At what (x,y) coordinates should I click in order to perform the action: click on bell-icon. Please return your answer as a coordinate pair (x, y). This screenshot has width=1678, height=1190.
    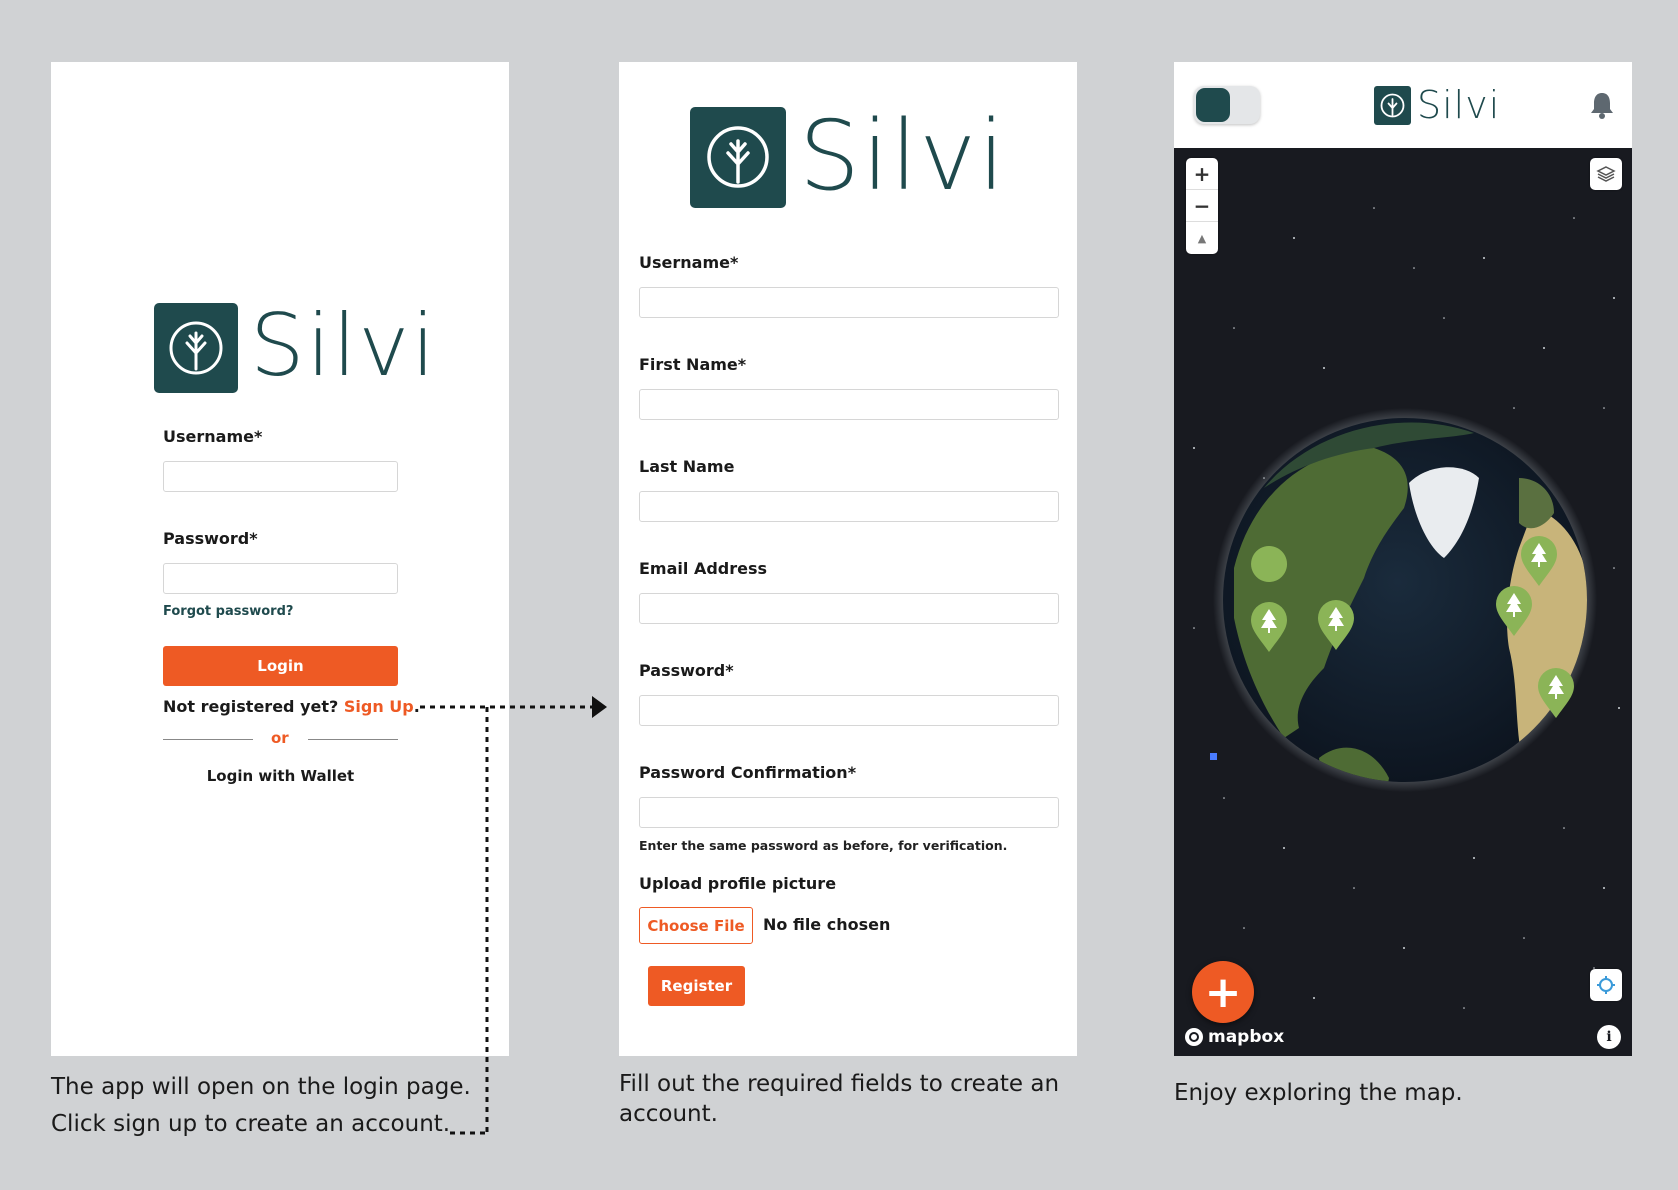
    Looking at the image, I should click on (1602, 106).